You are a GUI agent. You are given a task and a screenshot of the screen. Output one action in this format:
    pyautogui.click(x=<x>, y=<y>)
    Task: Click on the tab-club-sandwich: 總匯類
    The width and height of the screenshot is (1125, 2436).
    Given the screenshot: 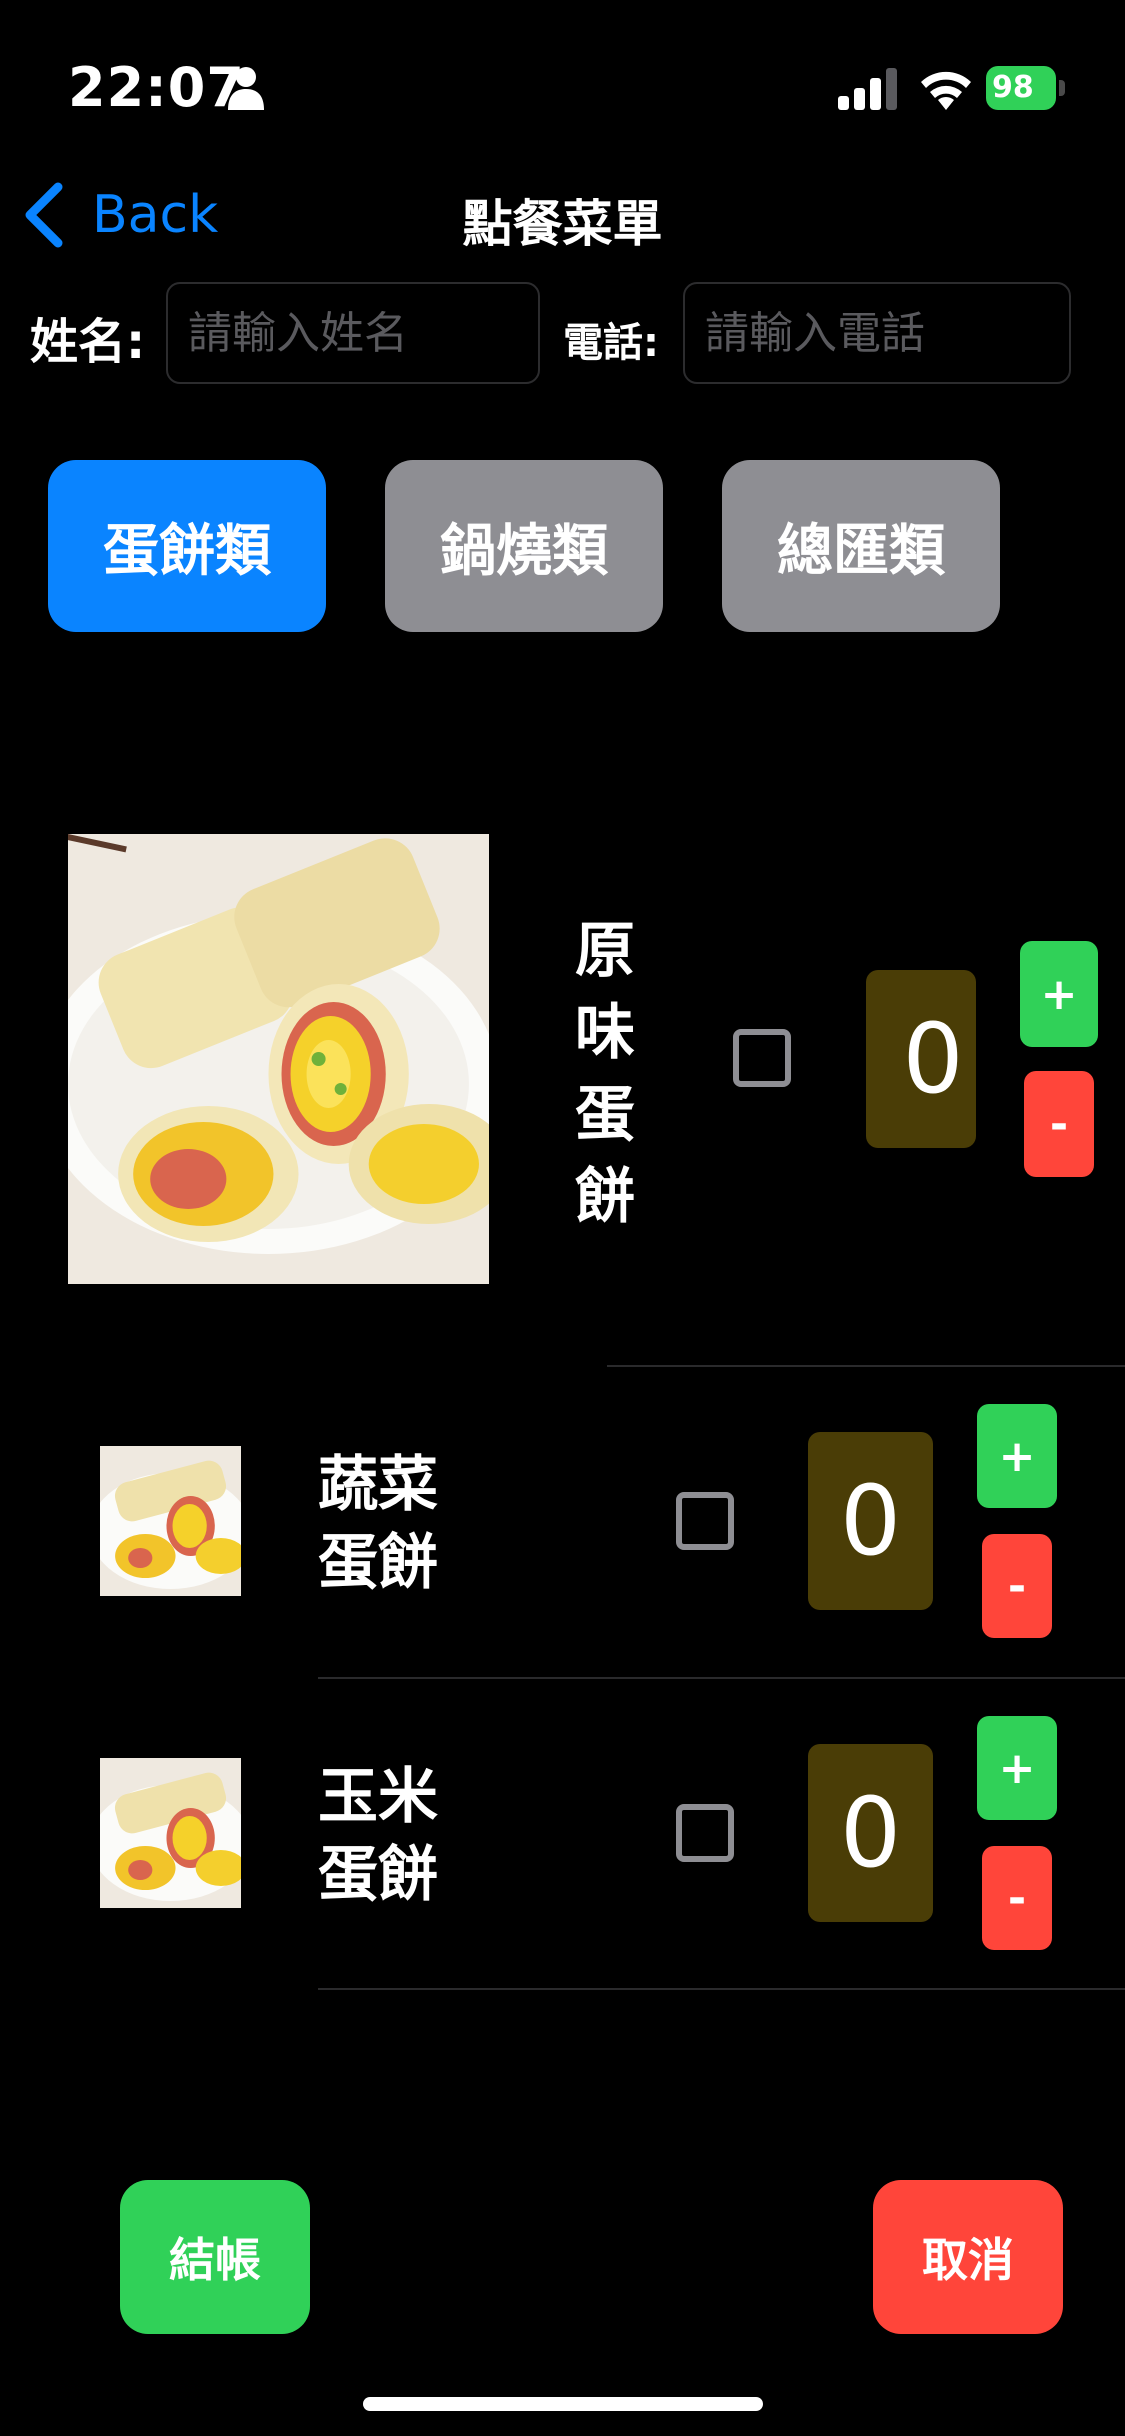 What is the action you would take?
    pyautogui.click(x=861, y=546)
    